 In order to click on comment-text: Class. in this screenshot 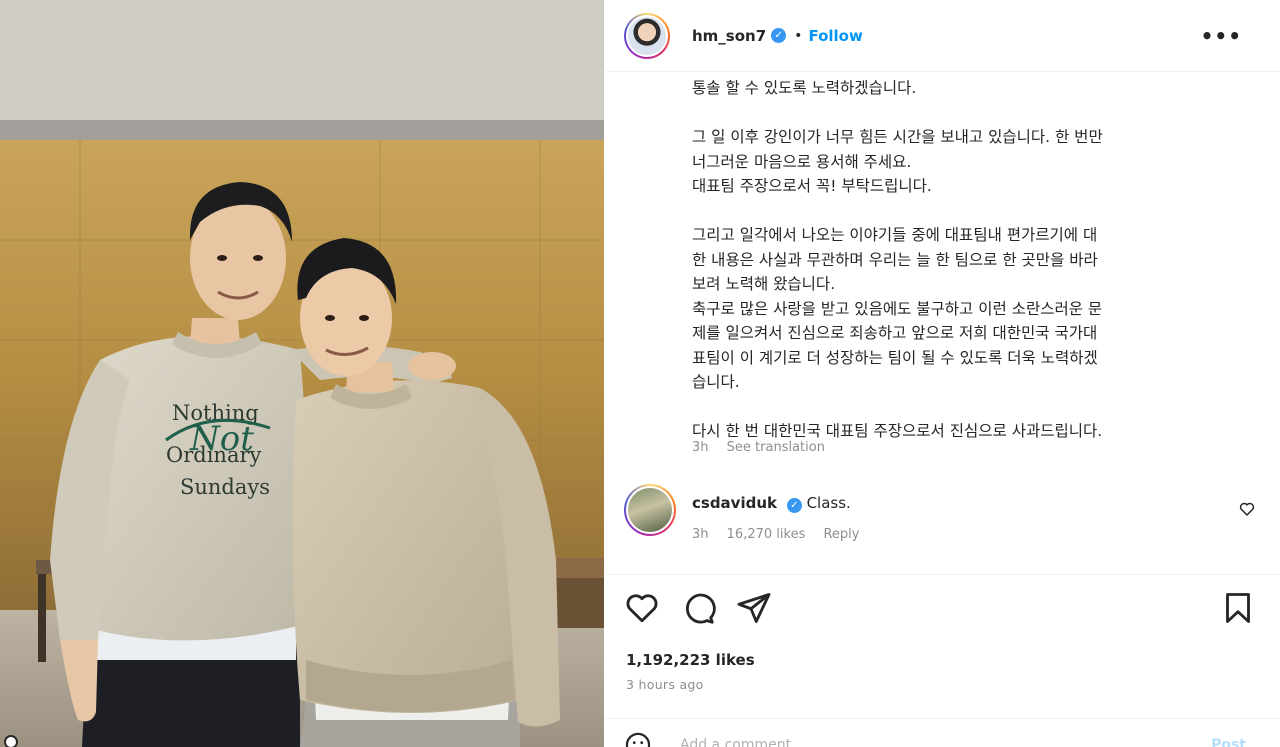, I will do `click(828, 503)`.